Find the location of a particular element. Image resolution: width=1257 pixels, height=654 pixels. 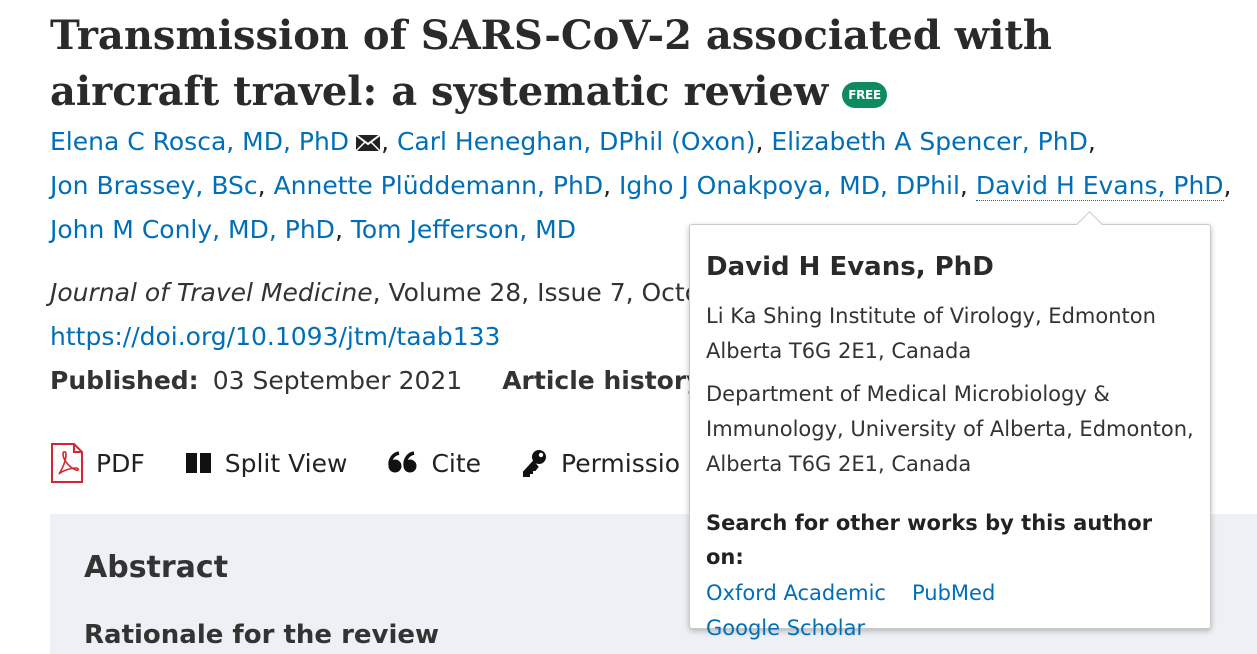

published-date: 03 September 2021 is located at coordinates (337, 380).